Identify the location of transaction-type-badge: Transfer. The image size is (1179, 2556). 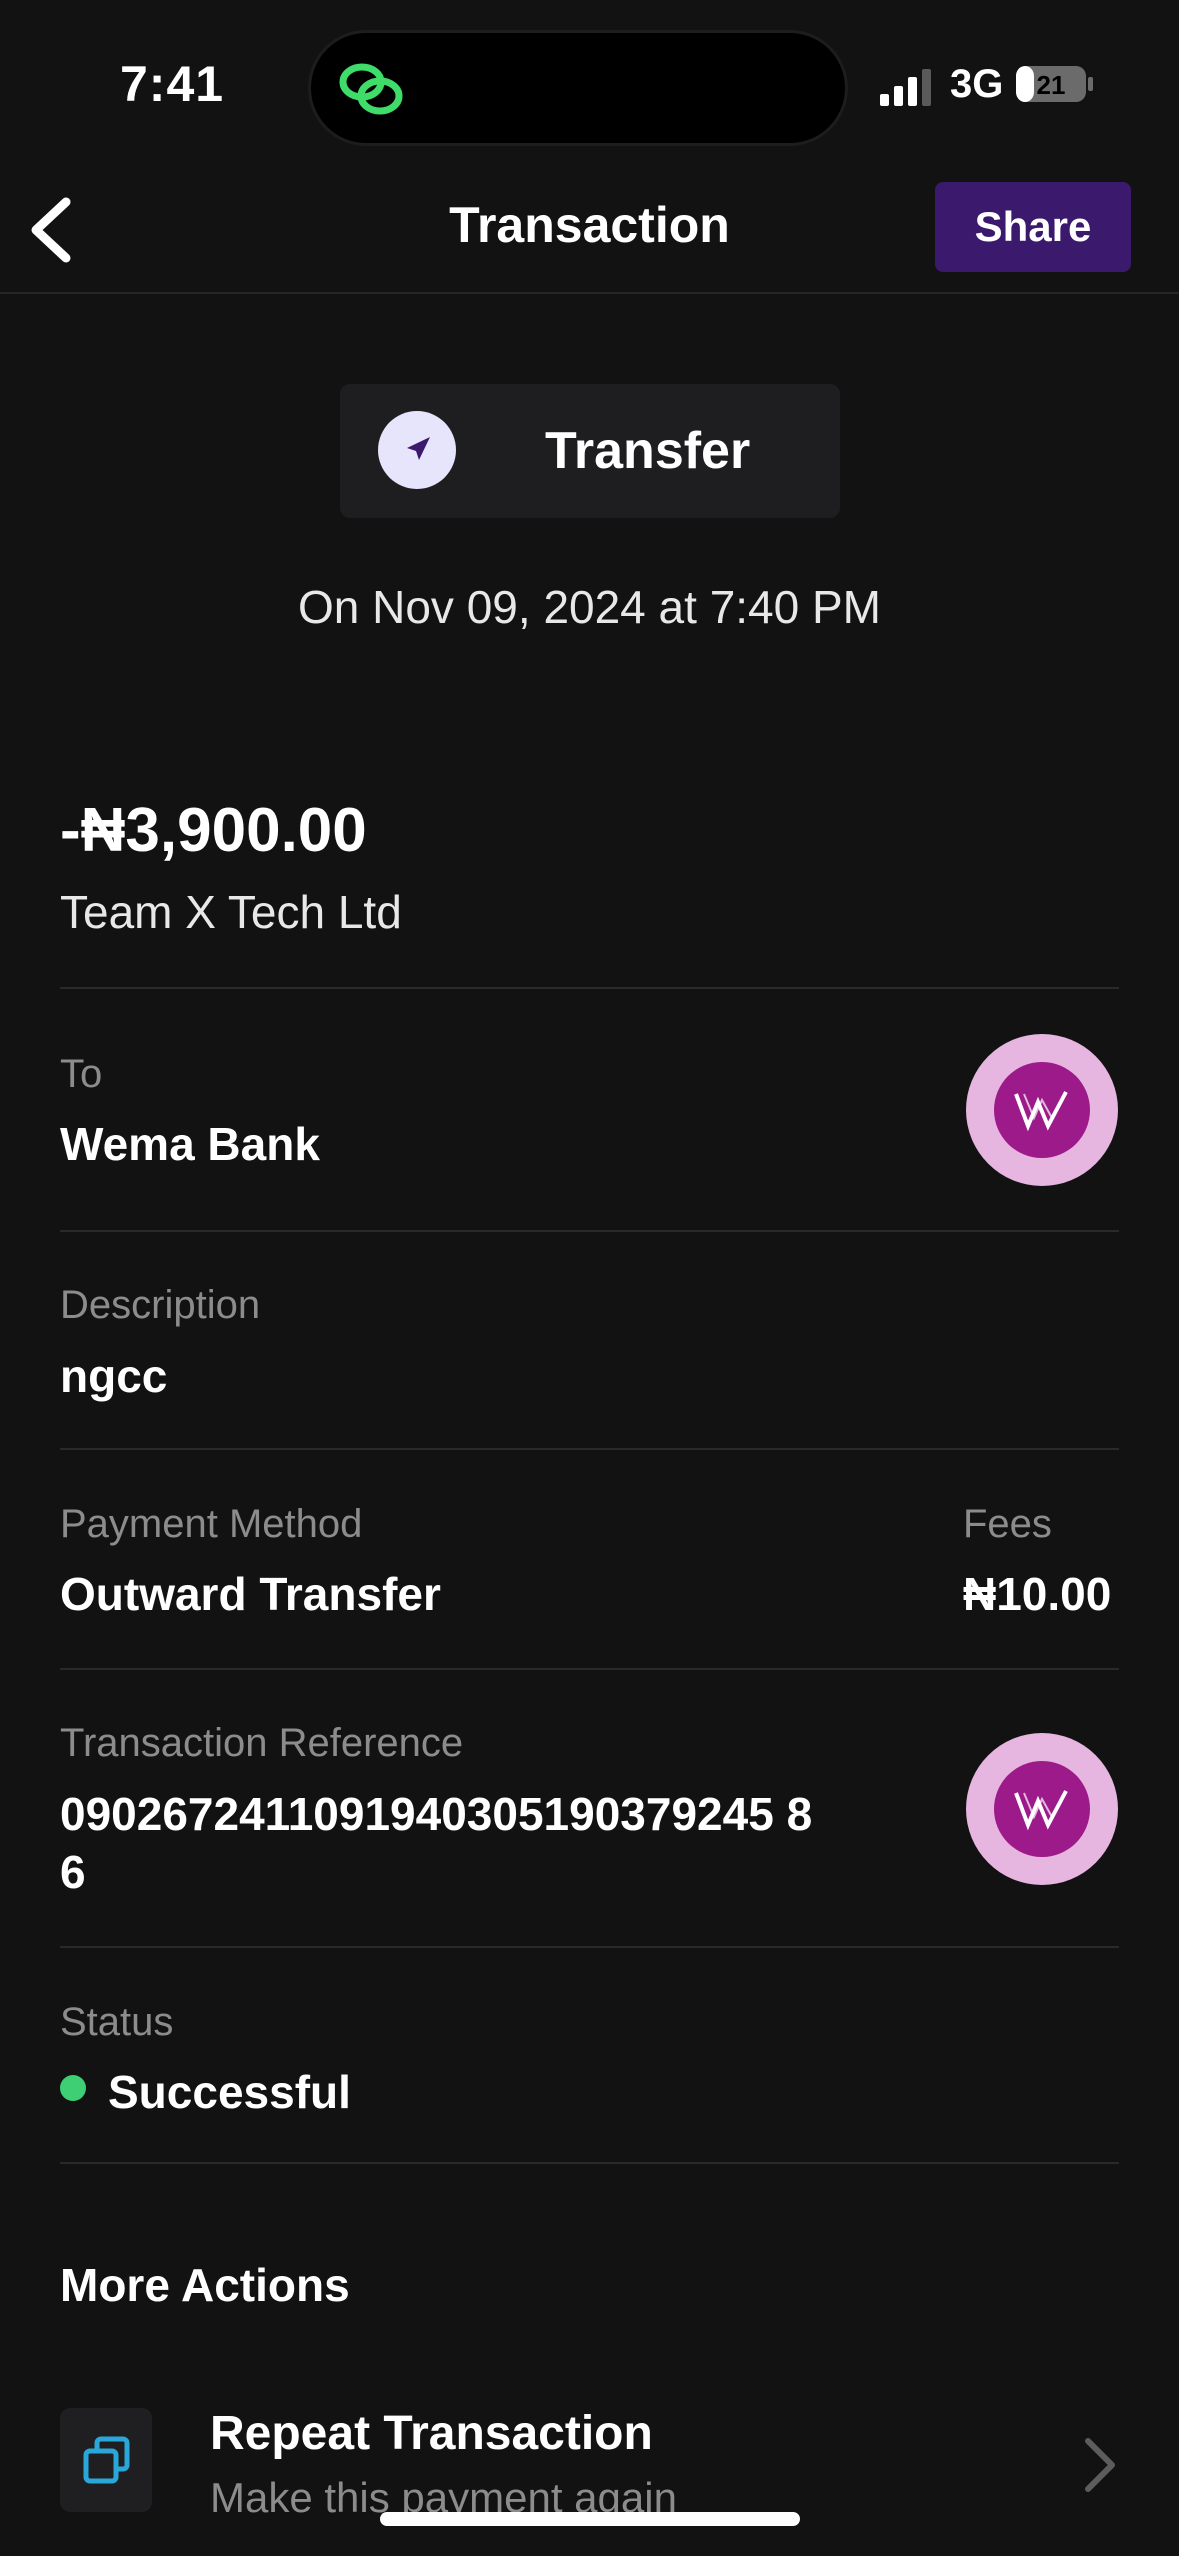
(590, 451).